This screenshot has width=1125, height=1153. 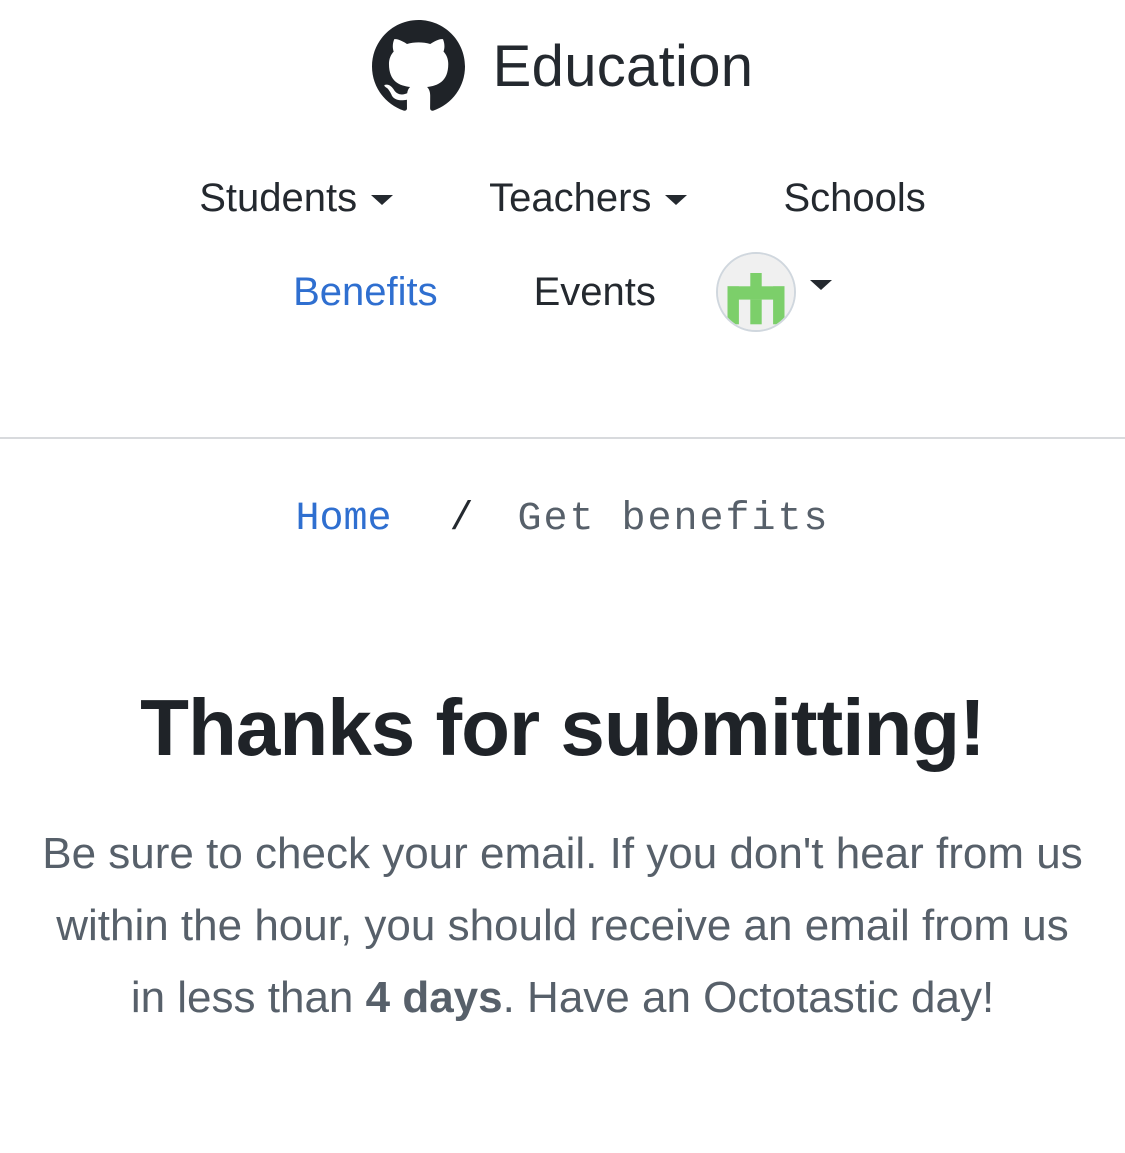 I want to click on brand-link: Education, so click(x=562, y=66).